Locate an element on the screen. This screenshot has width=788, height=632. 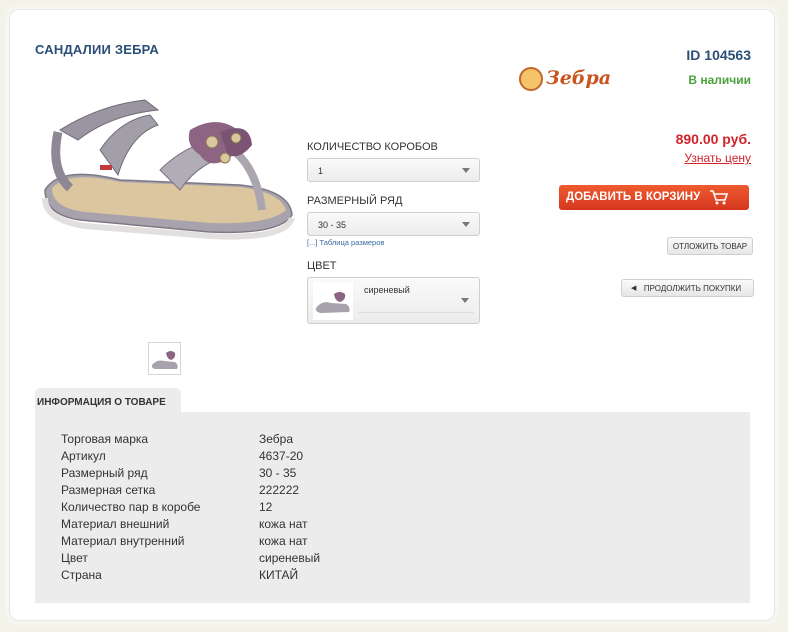
table-row: Количество пар в коробе 12 is located at coordinates (167, 507).